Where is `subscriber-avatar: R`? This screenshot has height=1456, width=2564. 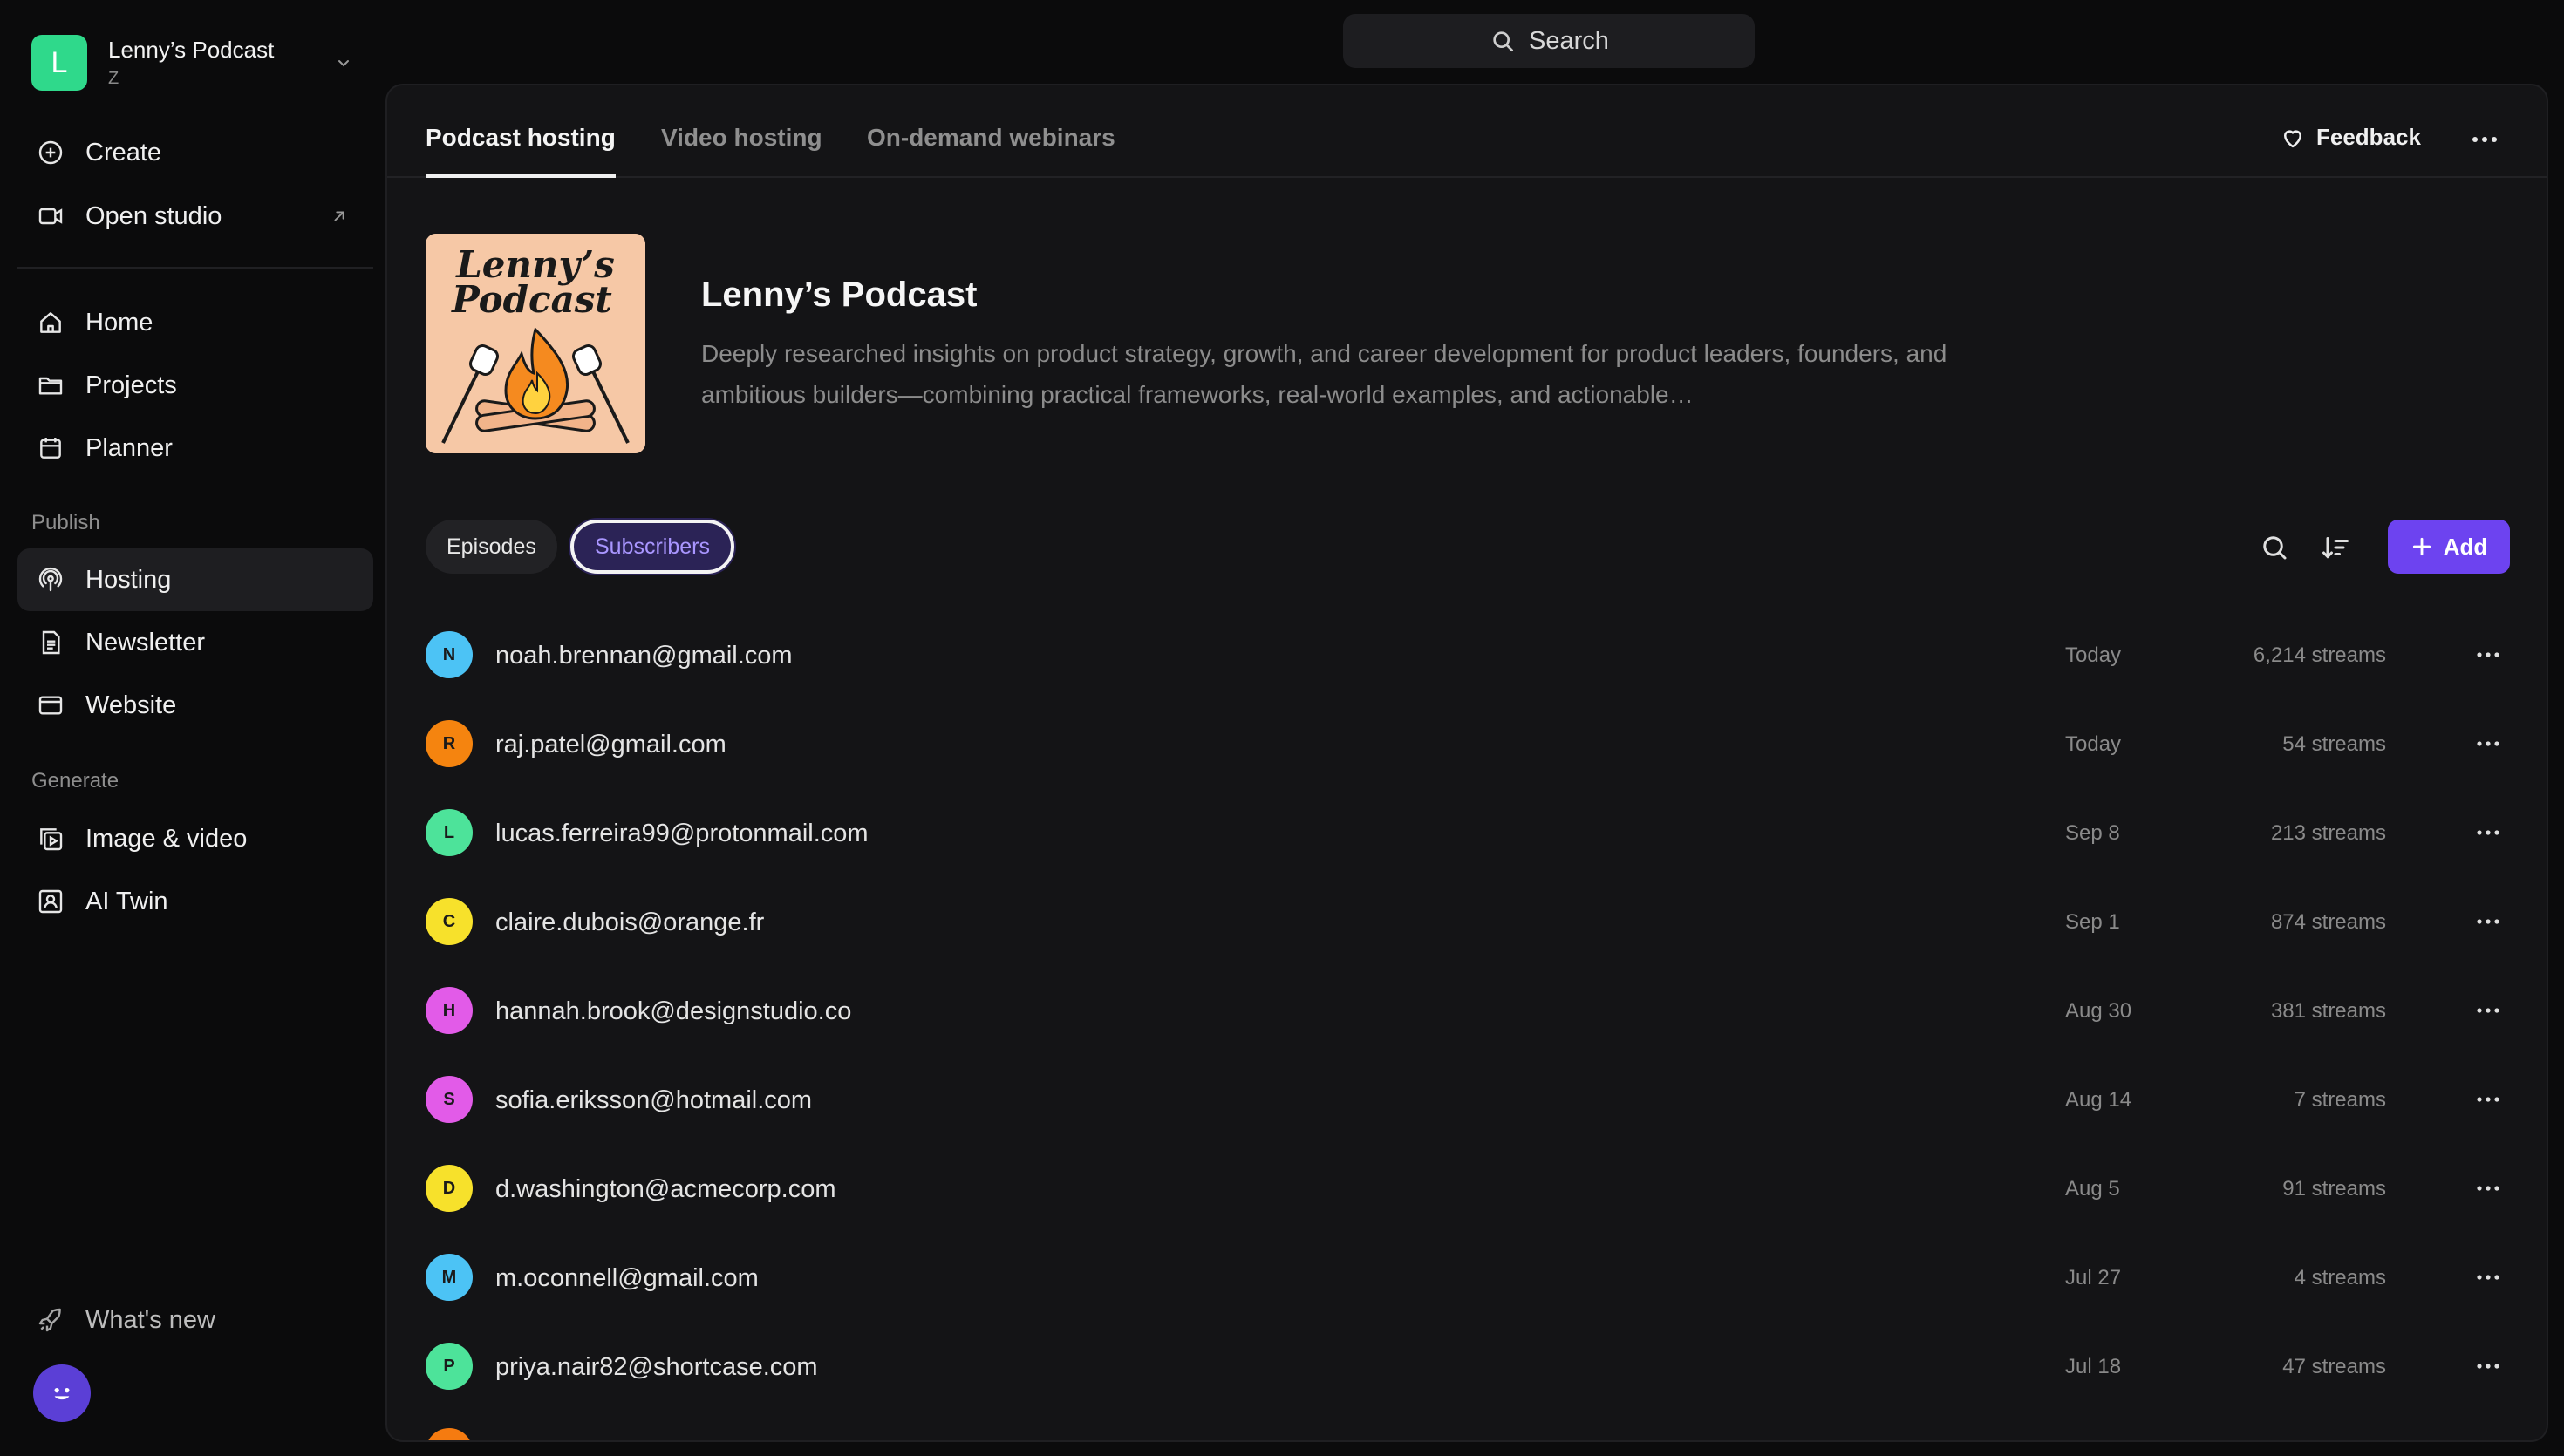 subscriber-avatar: R is located at coordinates (450, 743).